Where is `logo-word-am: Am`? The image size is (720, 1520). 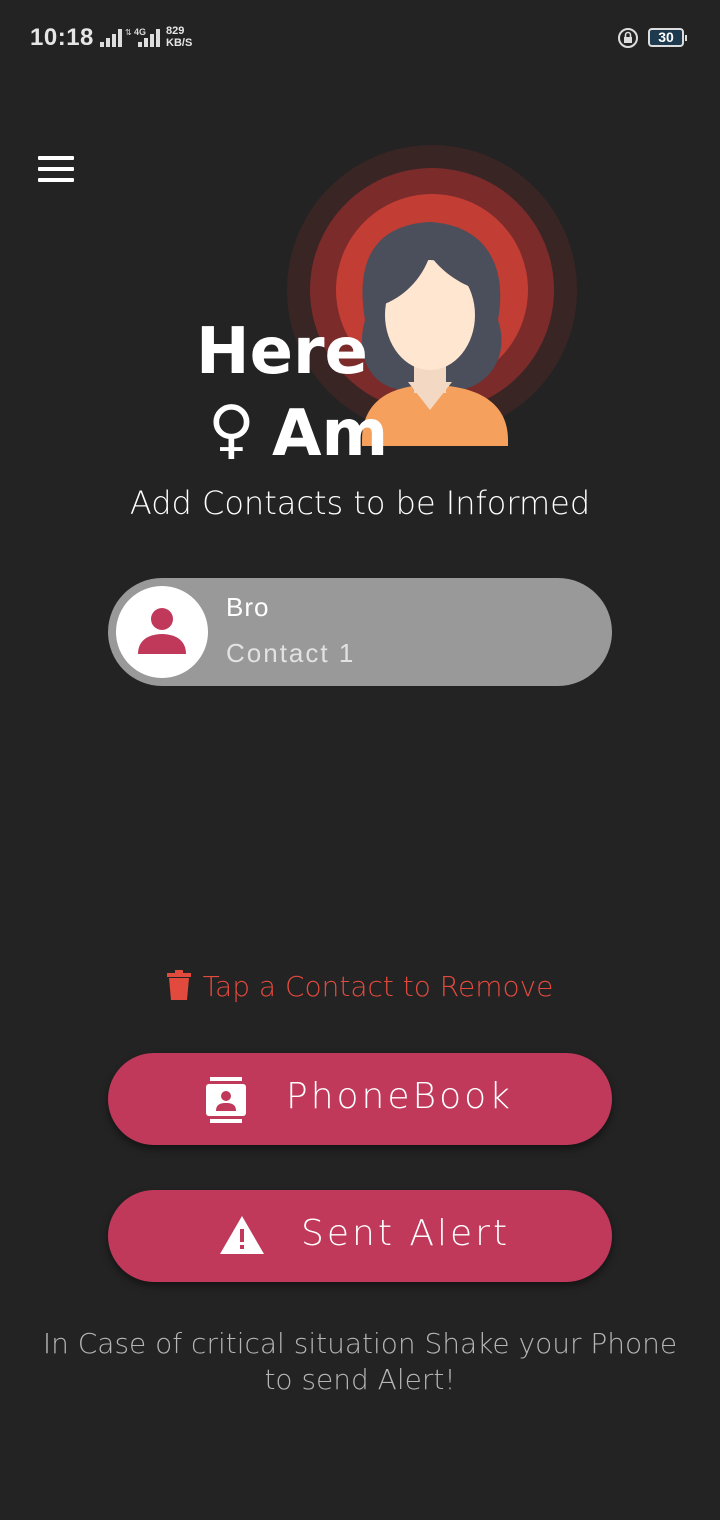
logo-word-am: Am is located at coordinates (330, 434).